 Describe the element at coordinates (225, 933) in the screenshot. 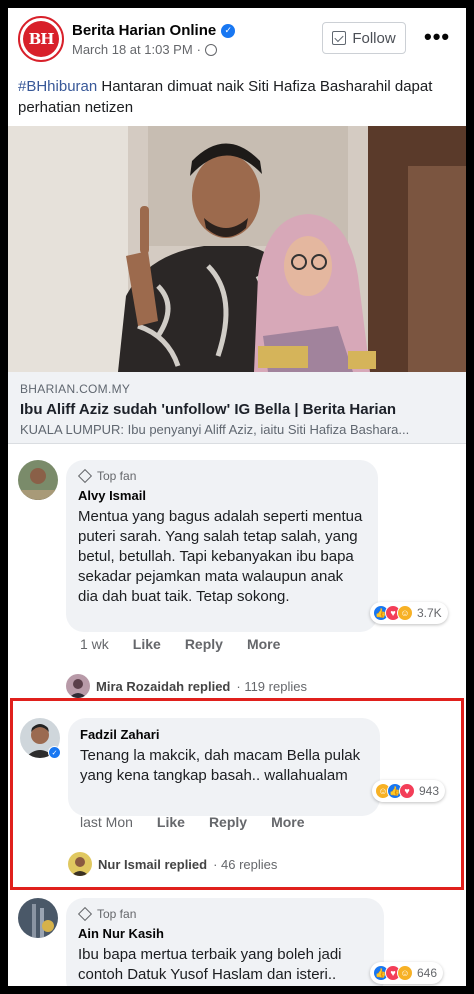

I see `commenter-name: Ain Nur Kasih` at that location.